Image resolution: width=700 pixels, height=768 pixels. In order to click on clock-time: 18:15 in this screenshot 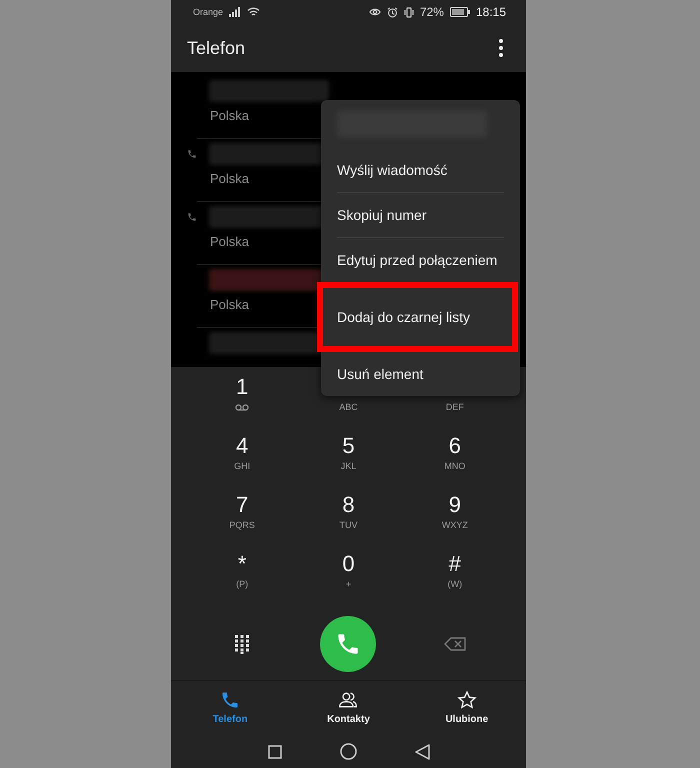, I will do `click(491, 12)`.